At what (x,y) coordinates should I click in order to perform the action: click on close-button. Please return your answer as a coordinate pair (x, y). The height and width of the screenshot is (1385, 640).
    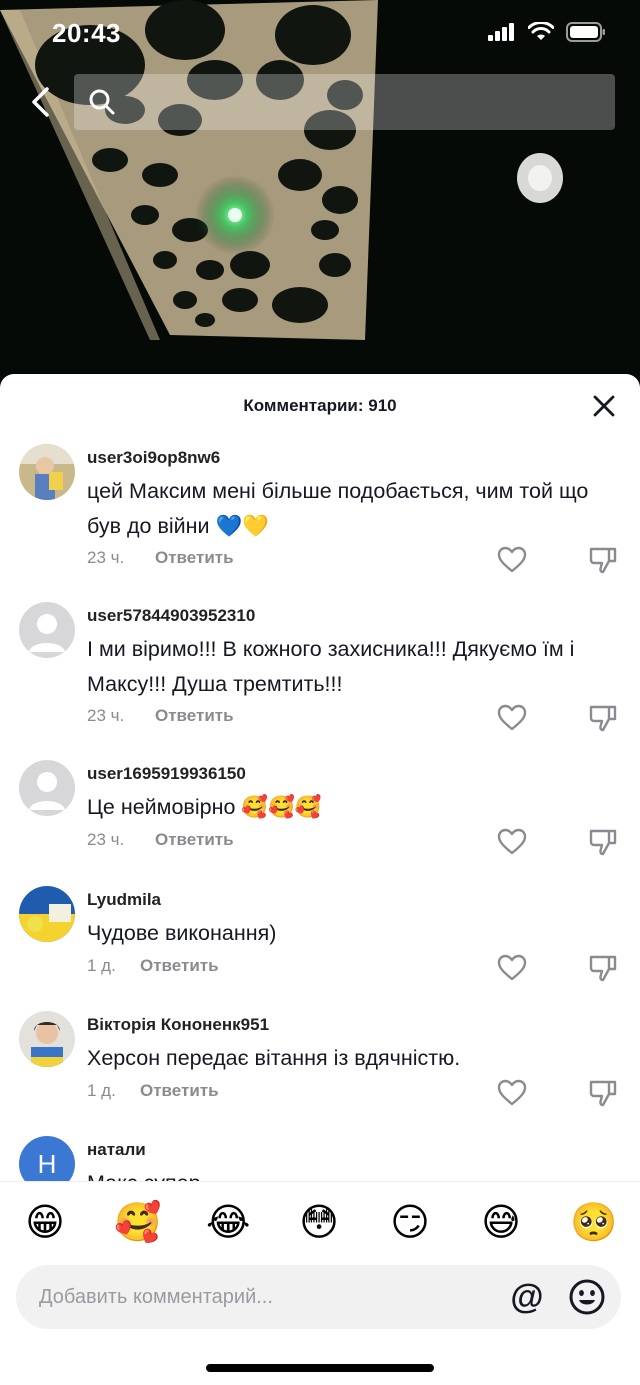
    Looking at the image, I should click on (604, 406).